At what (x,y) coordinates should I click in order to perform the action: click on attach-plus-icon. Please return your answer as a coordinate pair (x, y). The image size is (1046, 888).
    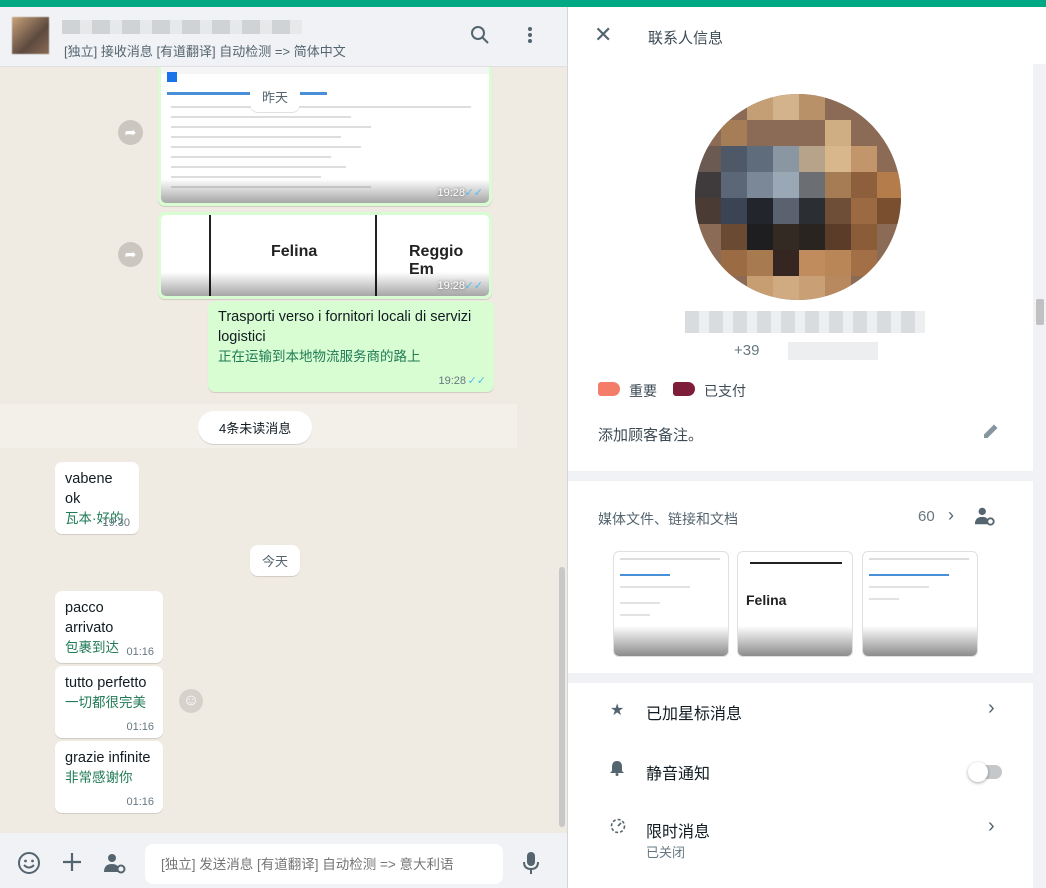
    Looking at the image, I should click on (72, 864).